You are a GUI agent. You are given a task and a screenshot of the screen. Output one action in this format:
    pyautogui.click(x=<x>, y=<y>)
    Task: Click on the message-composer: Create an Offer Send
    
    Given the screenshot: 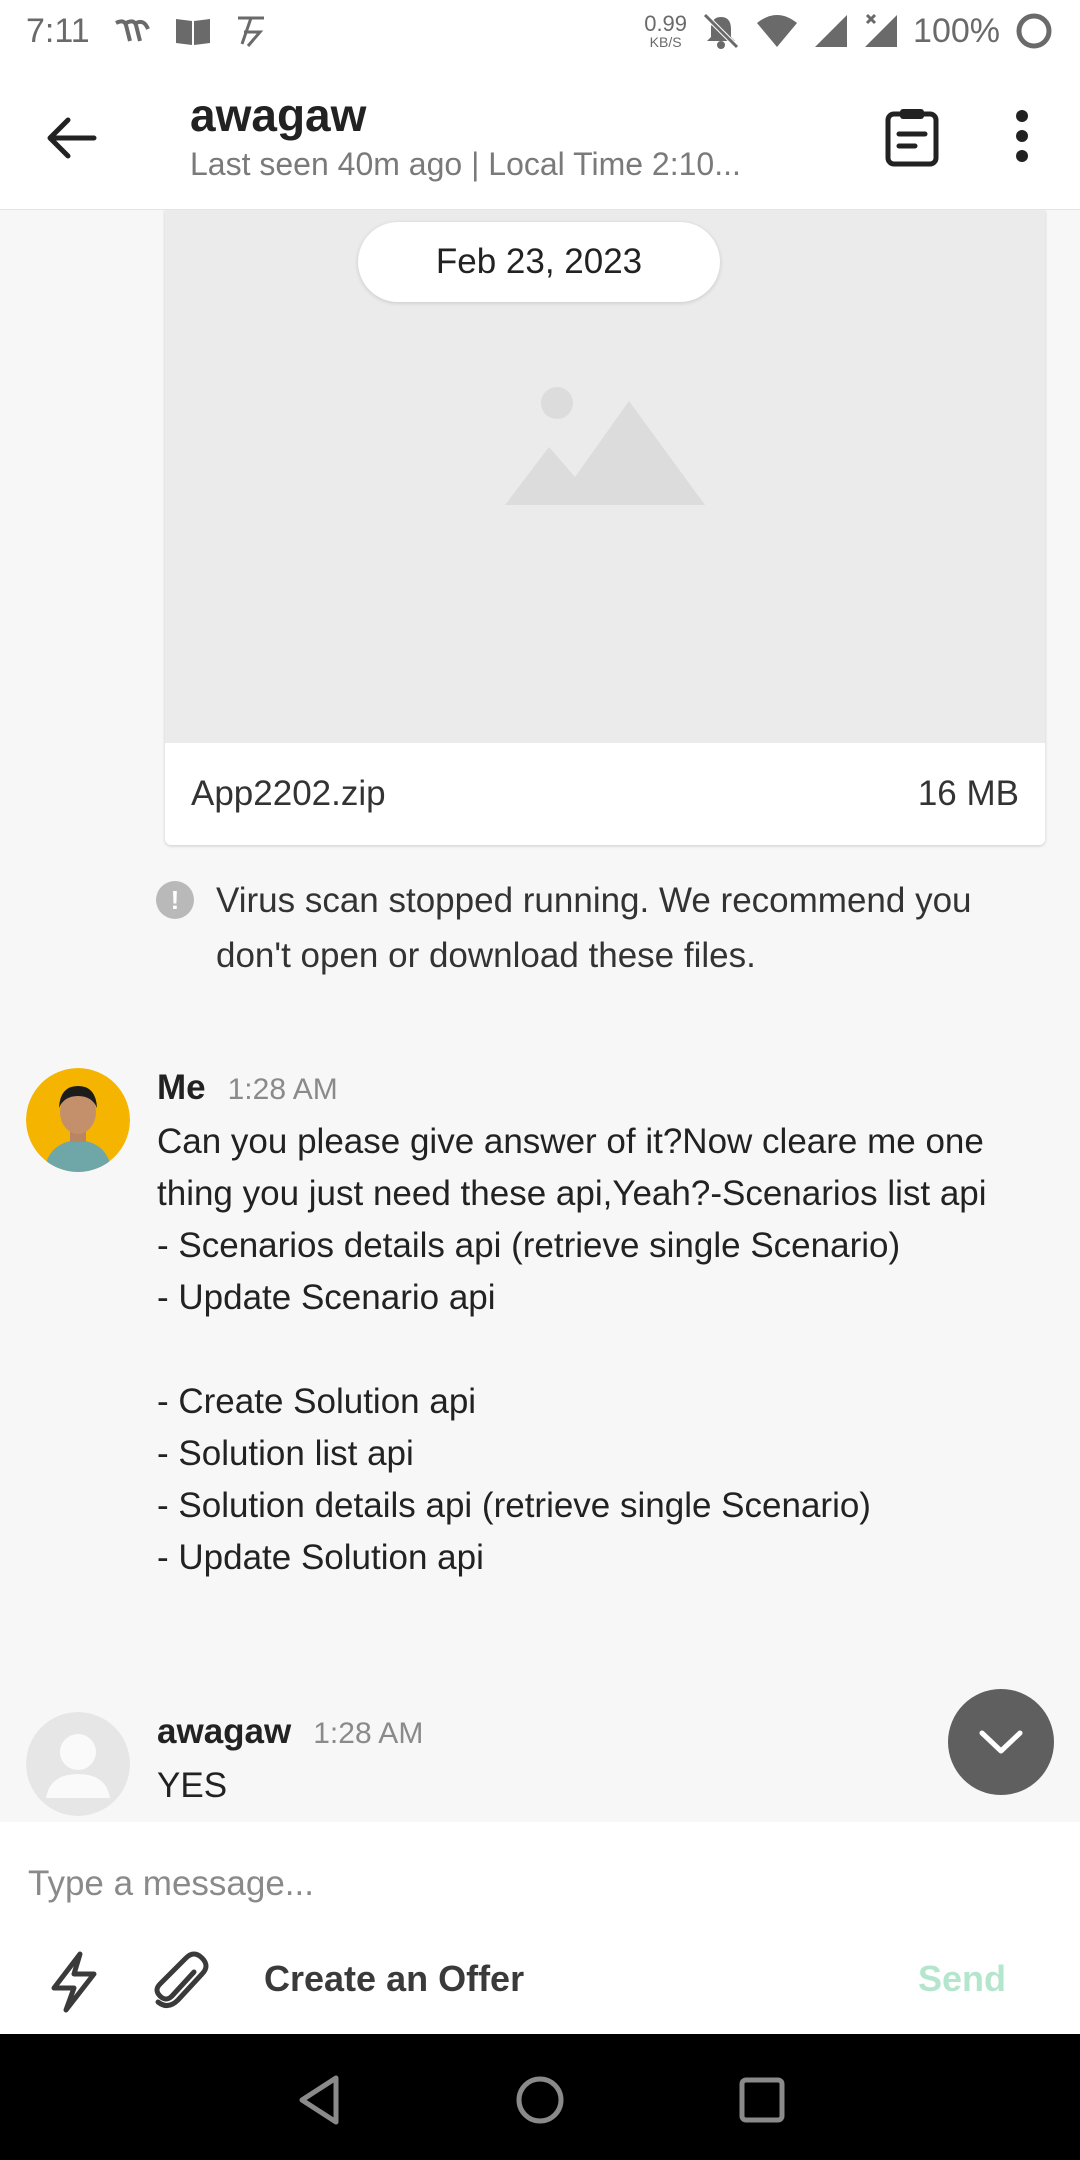 What is the action you would take?
    pyautogui.click(x=540, y=1928)
    